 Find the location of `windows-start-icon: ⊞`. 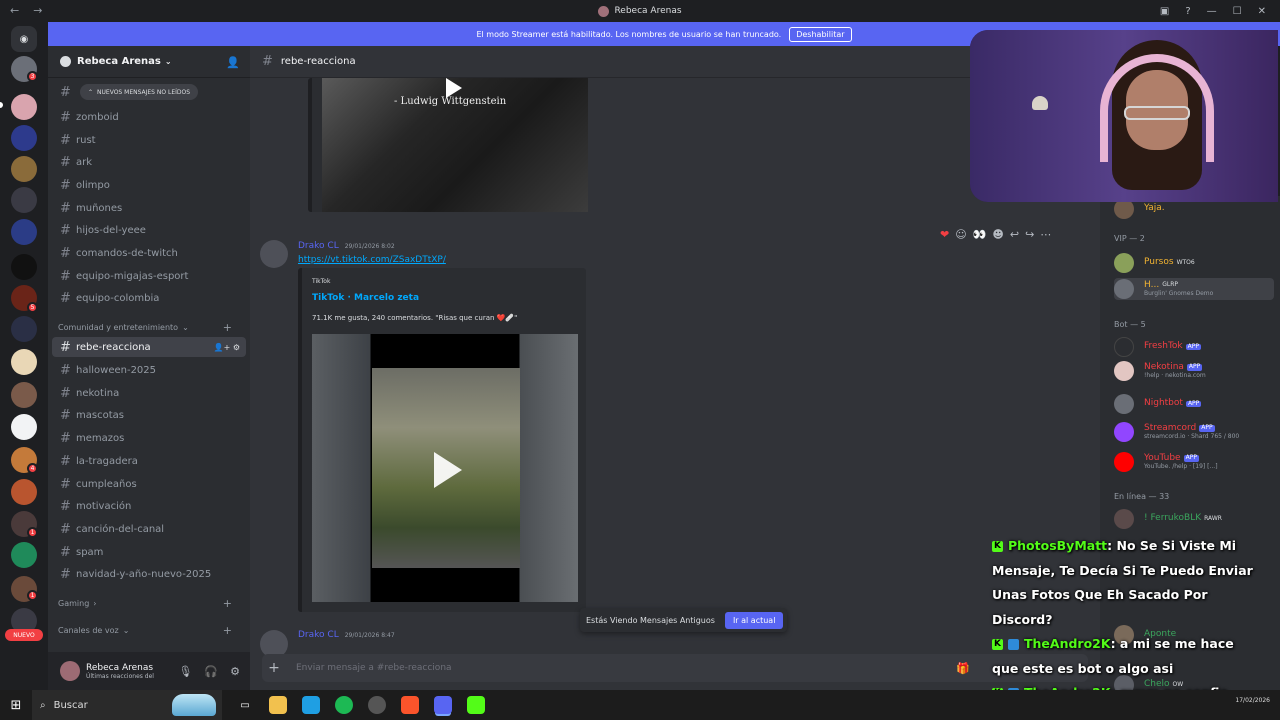

windows-start-icon: ⊞ is located at coordinates (16, 705).